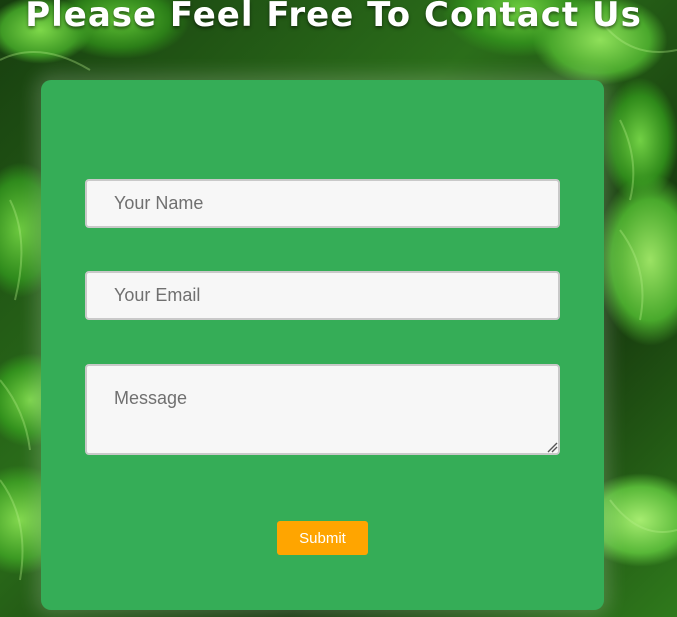  What do you see at coordinates (322, 203) in the screenshot?
I see `name-input` at bounding box center [322, 203].